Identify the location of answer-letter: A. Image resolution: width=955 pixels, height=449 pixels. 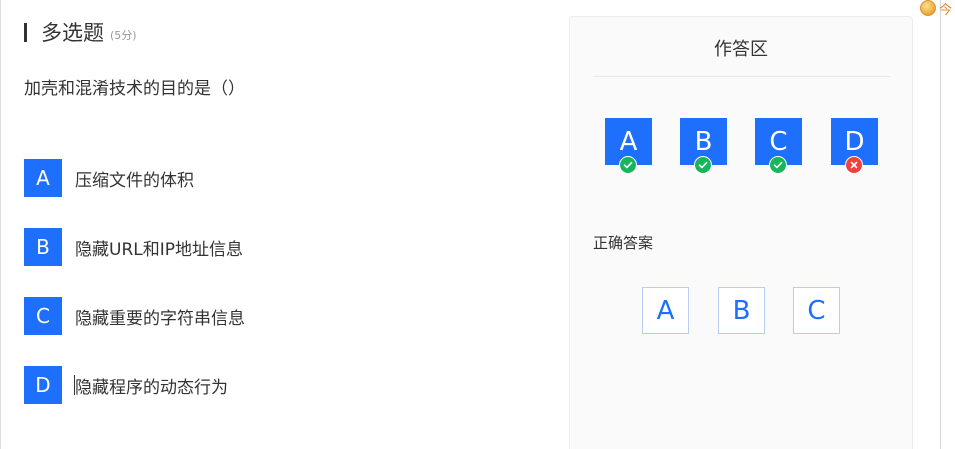
(628, 141).